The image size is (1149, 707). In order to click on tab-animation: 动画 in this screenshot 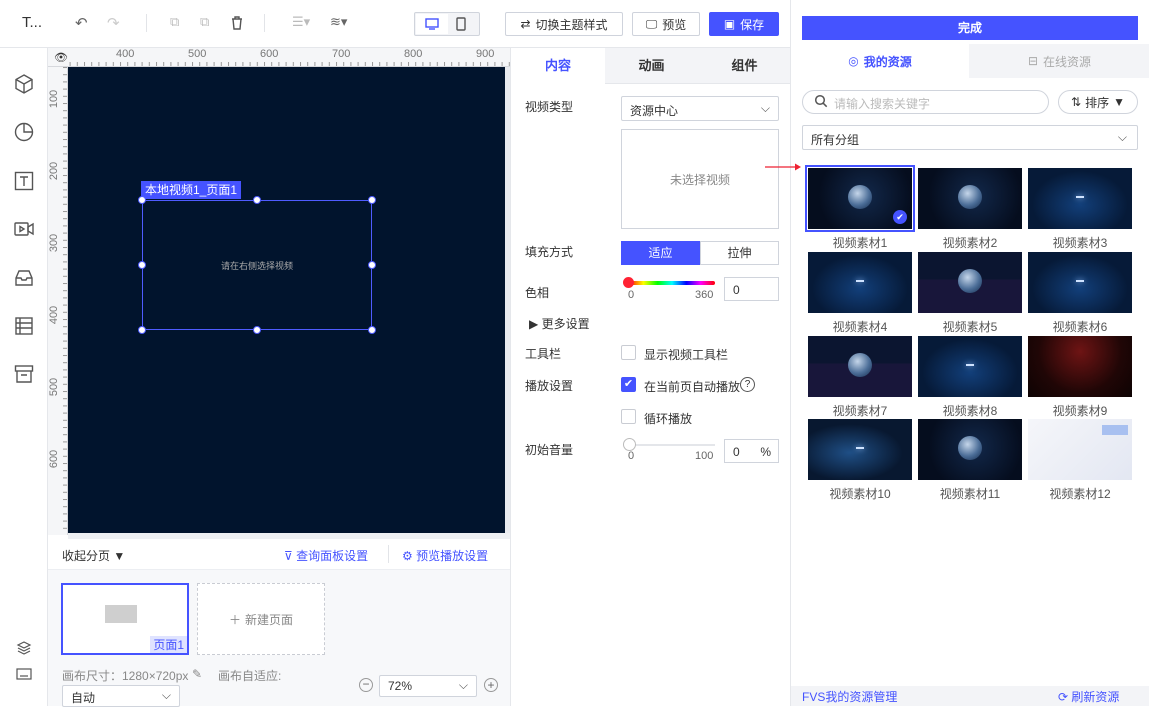, I will do `click(651, 66)`.